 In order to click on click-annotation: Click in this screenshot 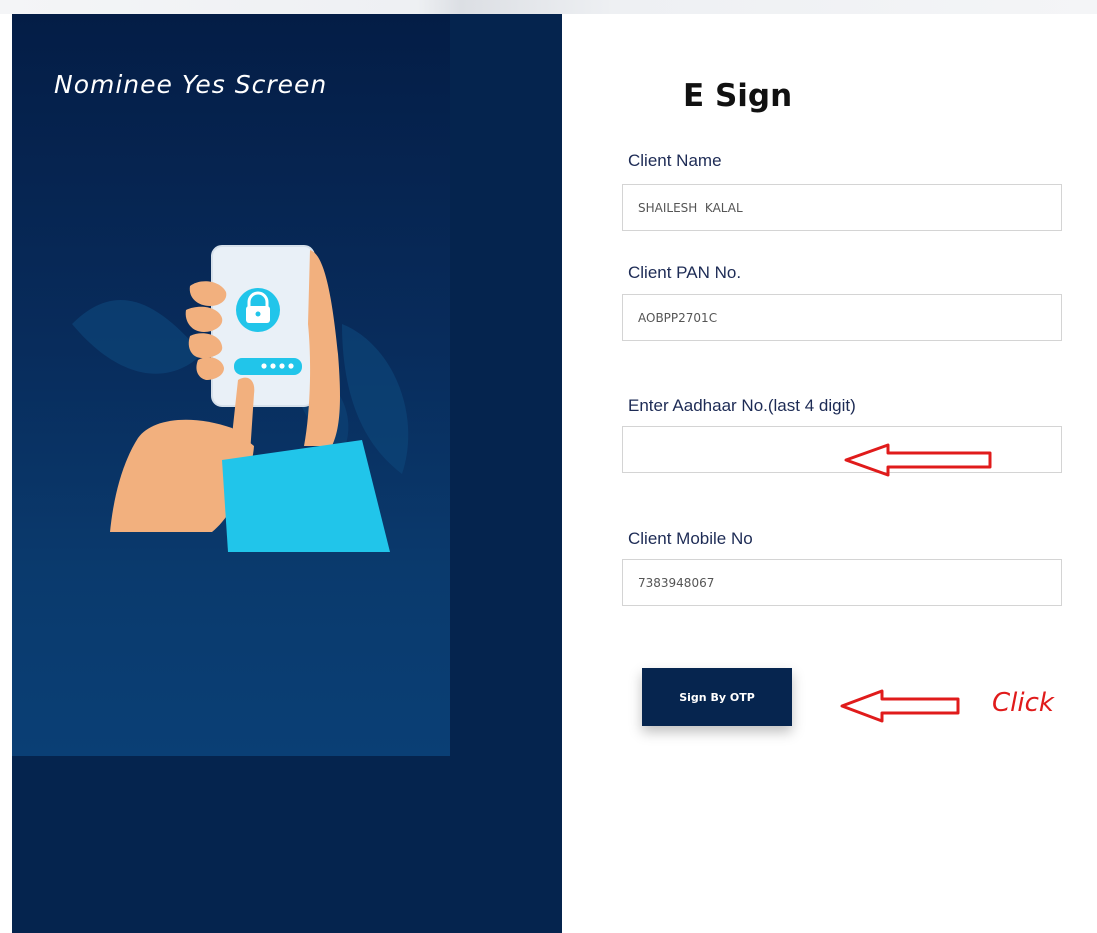, I will do `click(1023, 703)`.